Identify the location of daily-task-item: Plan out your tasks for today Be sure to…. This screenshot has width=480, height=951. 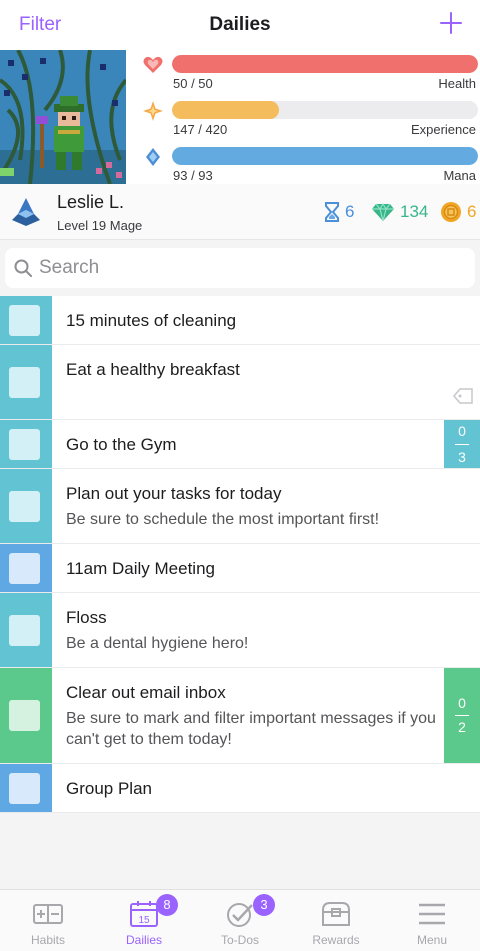
(240, 506).